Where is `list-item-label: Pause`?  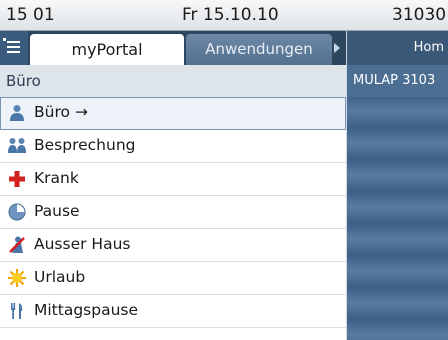 list-item-label: Pause is located at coordinates (57, 211).